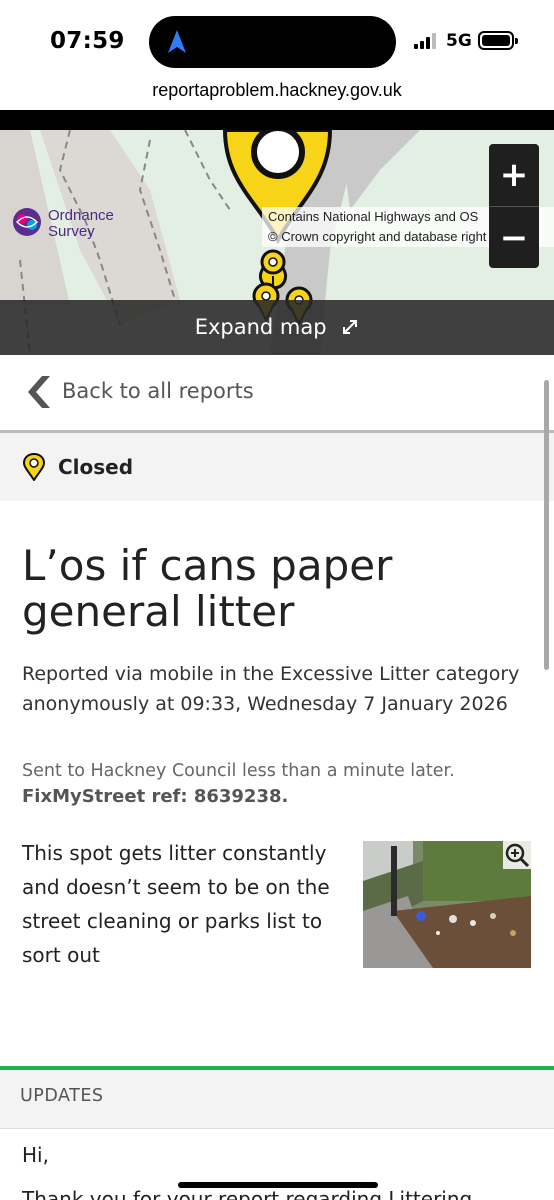 This screenshot has width=554, height=1200. What do you see at coordinates (514, 237) in the screenshot?
I see `zoom-out-button: −` at bounding box center [514, 237].